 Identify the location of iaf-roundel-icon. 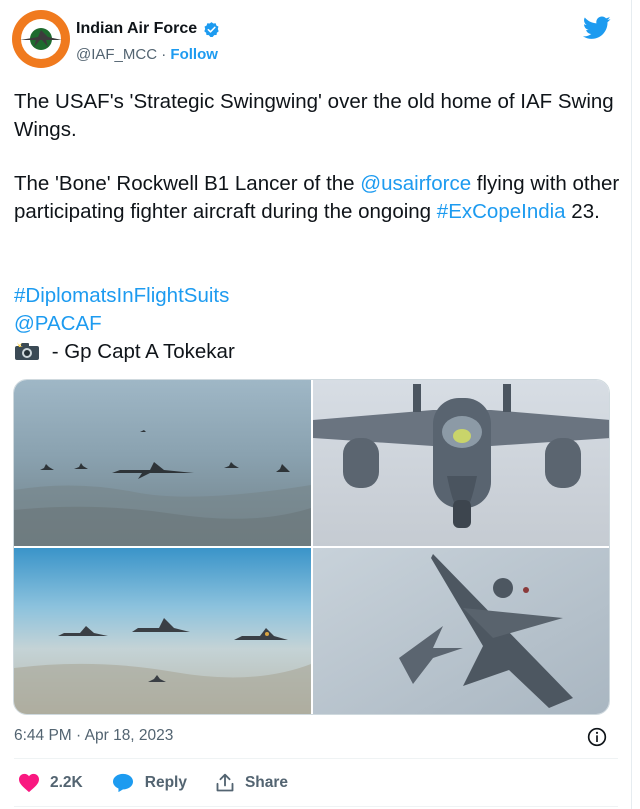
(41, 38).